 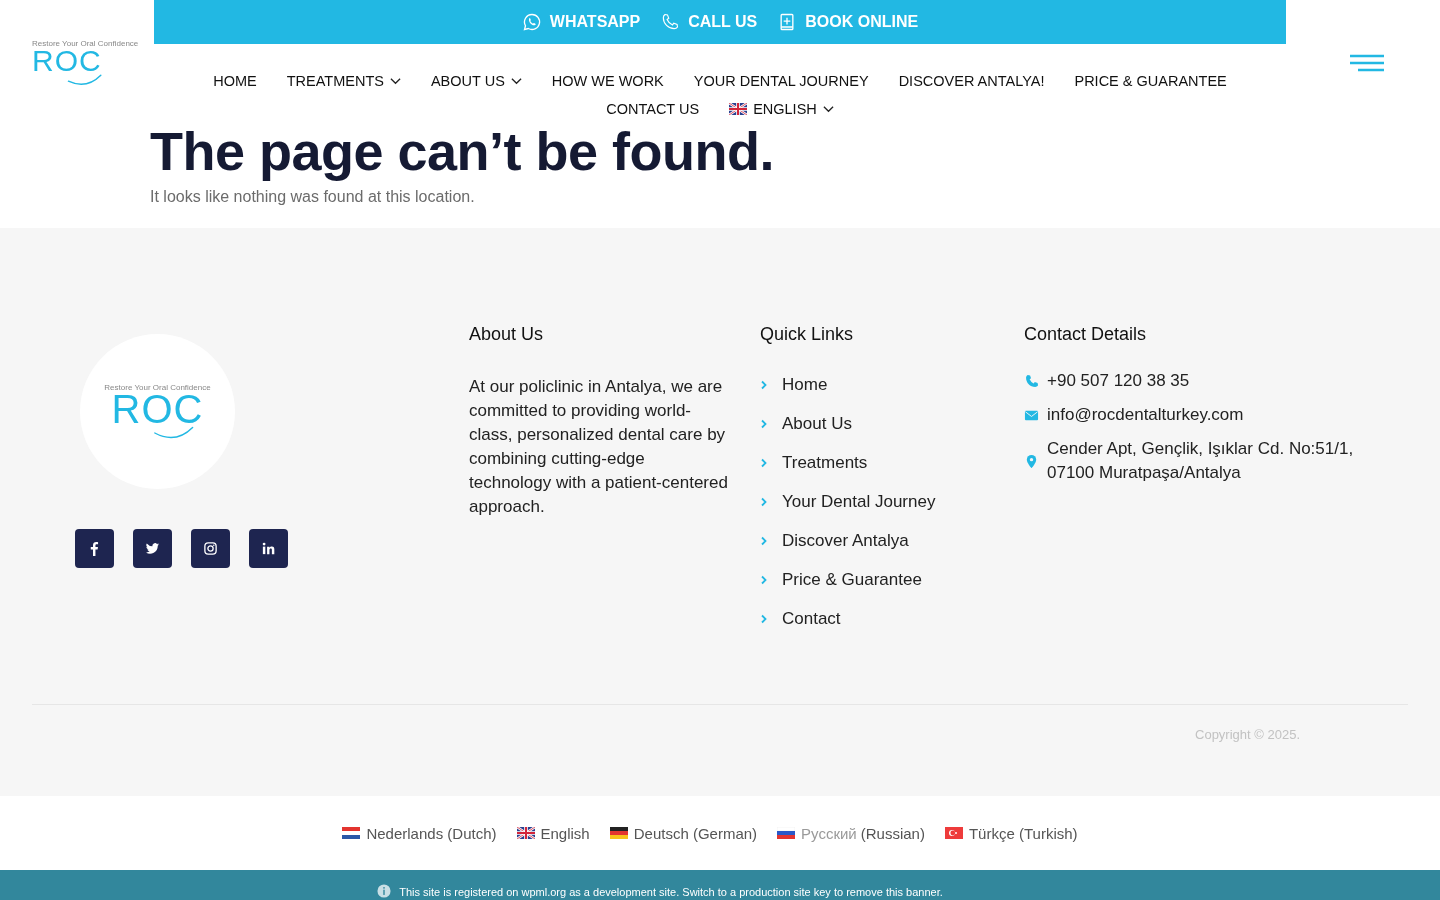 I want to click on nav-link: HOW WE WORK, so click(x=607, y=81).